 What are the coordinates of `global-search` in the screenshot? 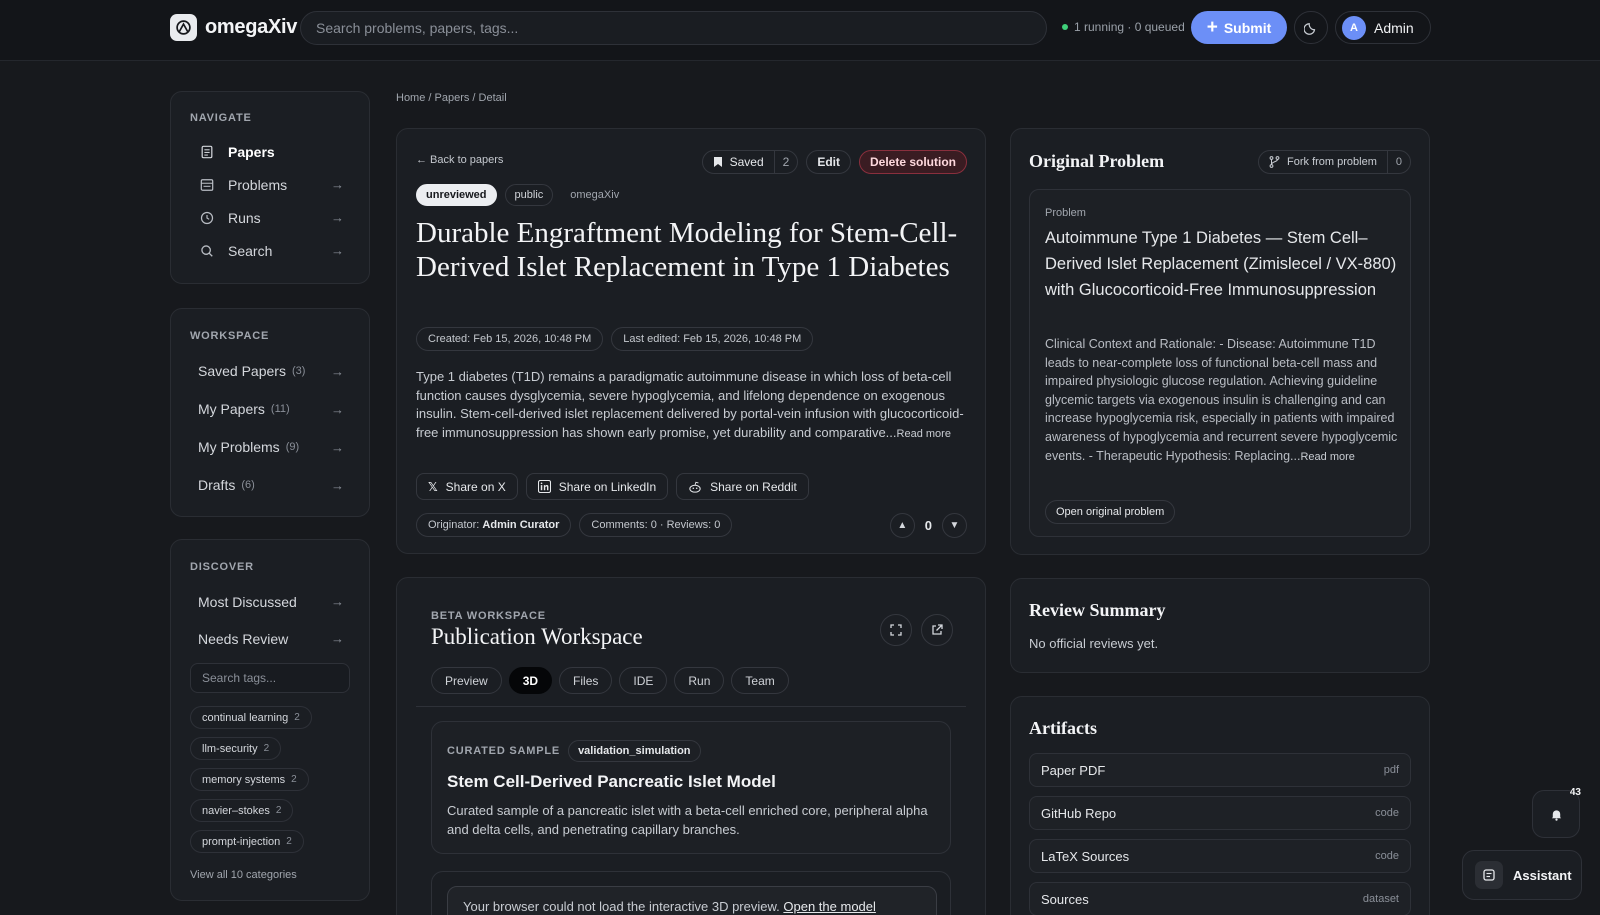 It's located at (673, 28).